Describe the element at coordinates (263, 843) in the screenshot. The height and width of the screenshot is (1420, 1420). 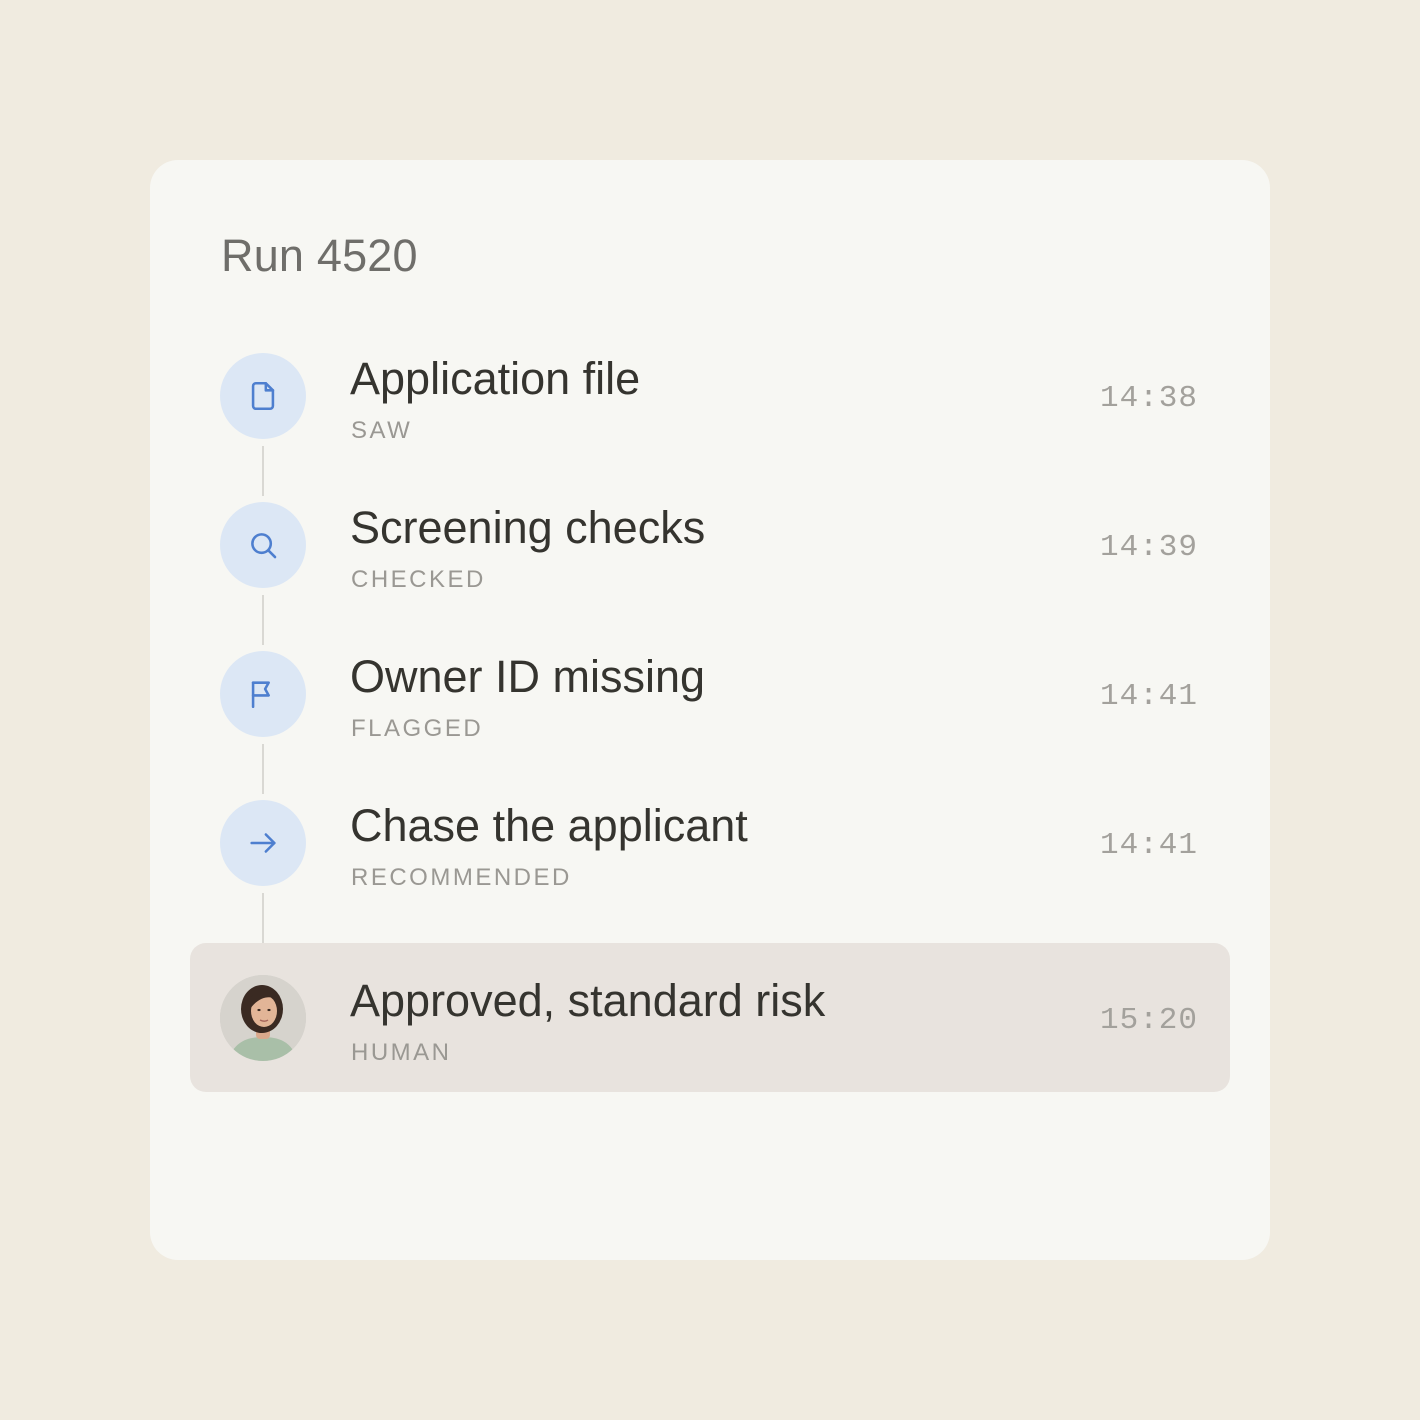
I see `arrow-right-icon` at that location.